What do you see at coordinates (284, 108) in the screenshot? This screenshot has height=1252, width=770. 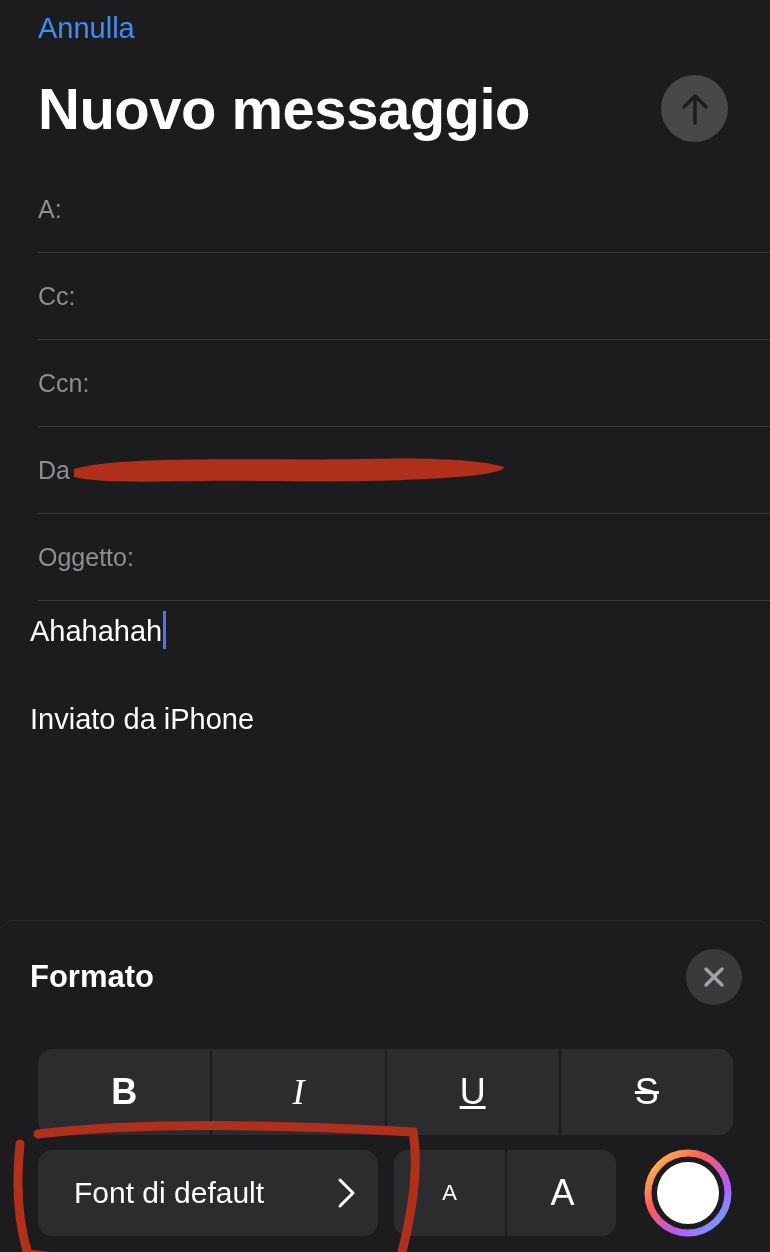 I see `message-title: Nuovo messaggio` at bounding box center [284, 108].